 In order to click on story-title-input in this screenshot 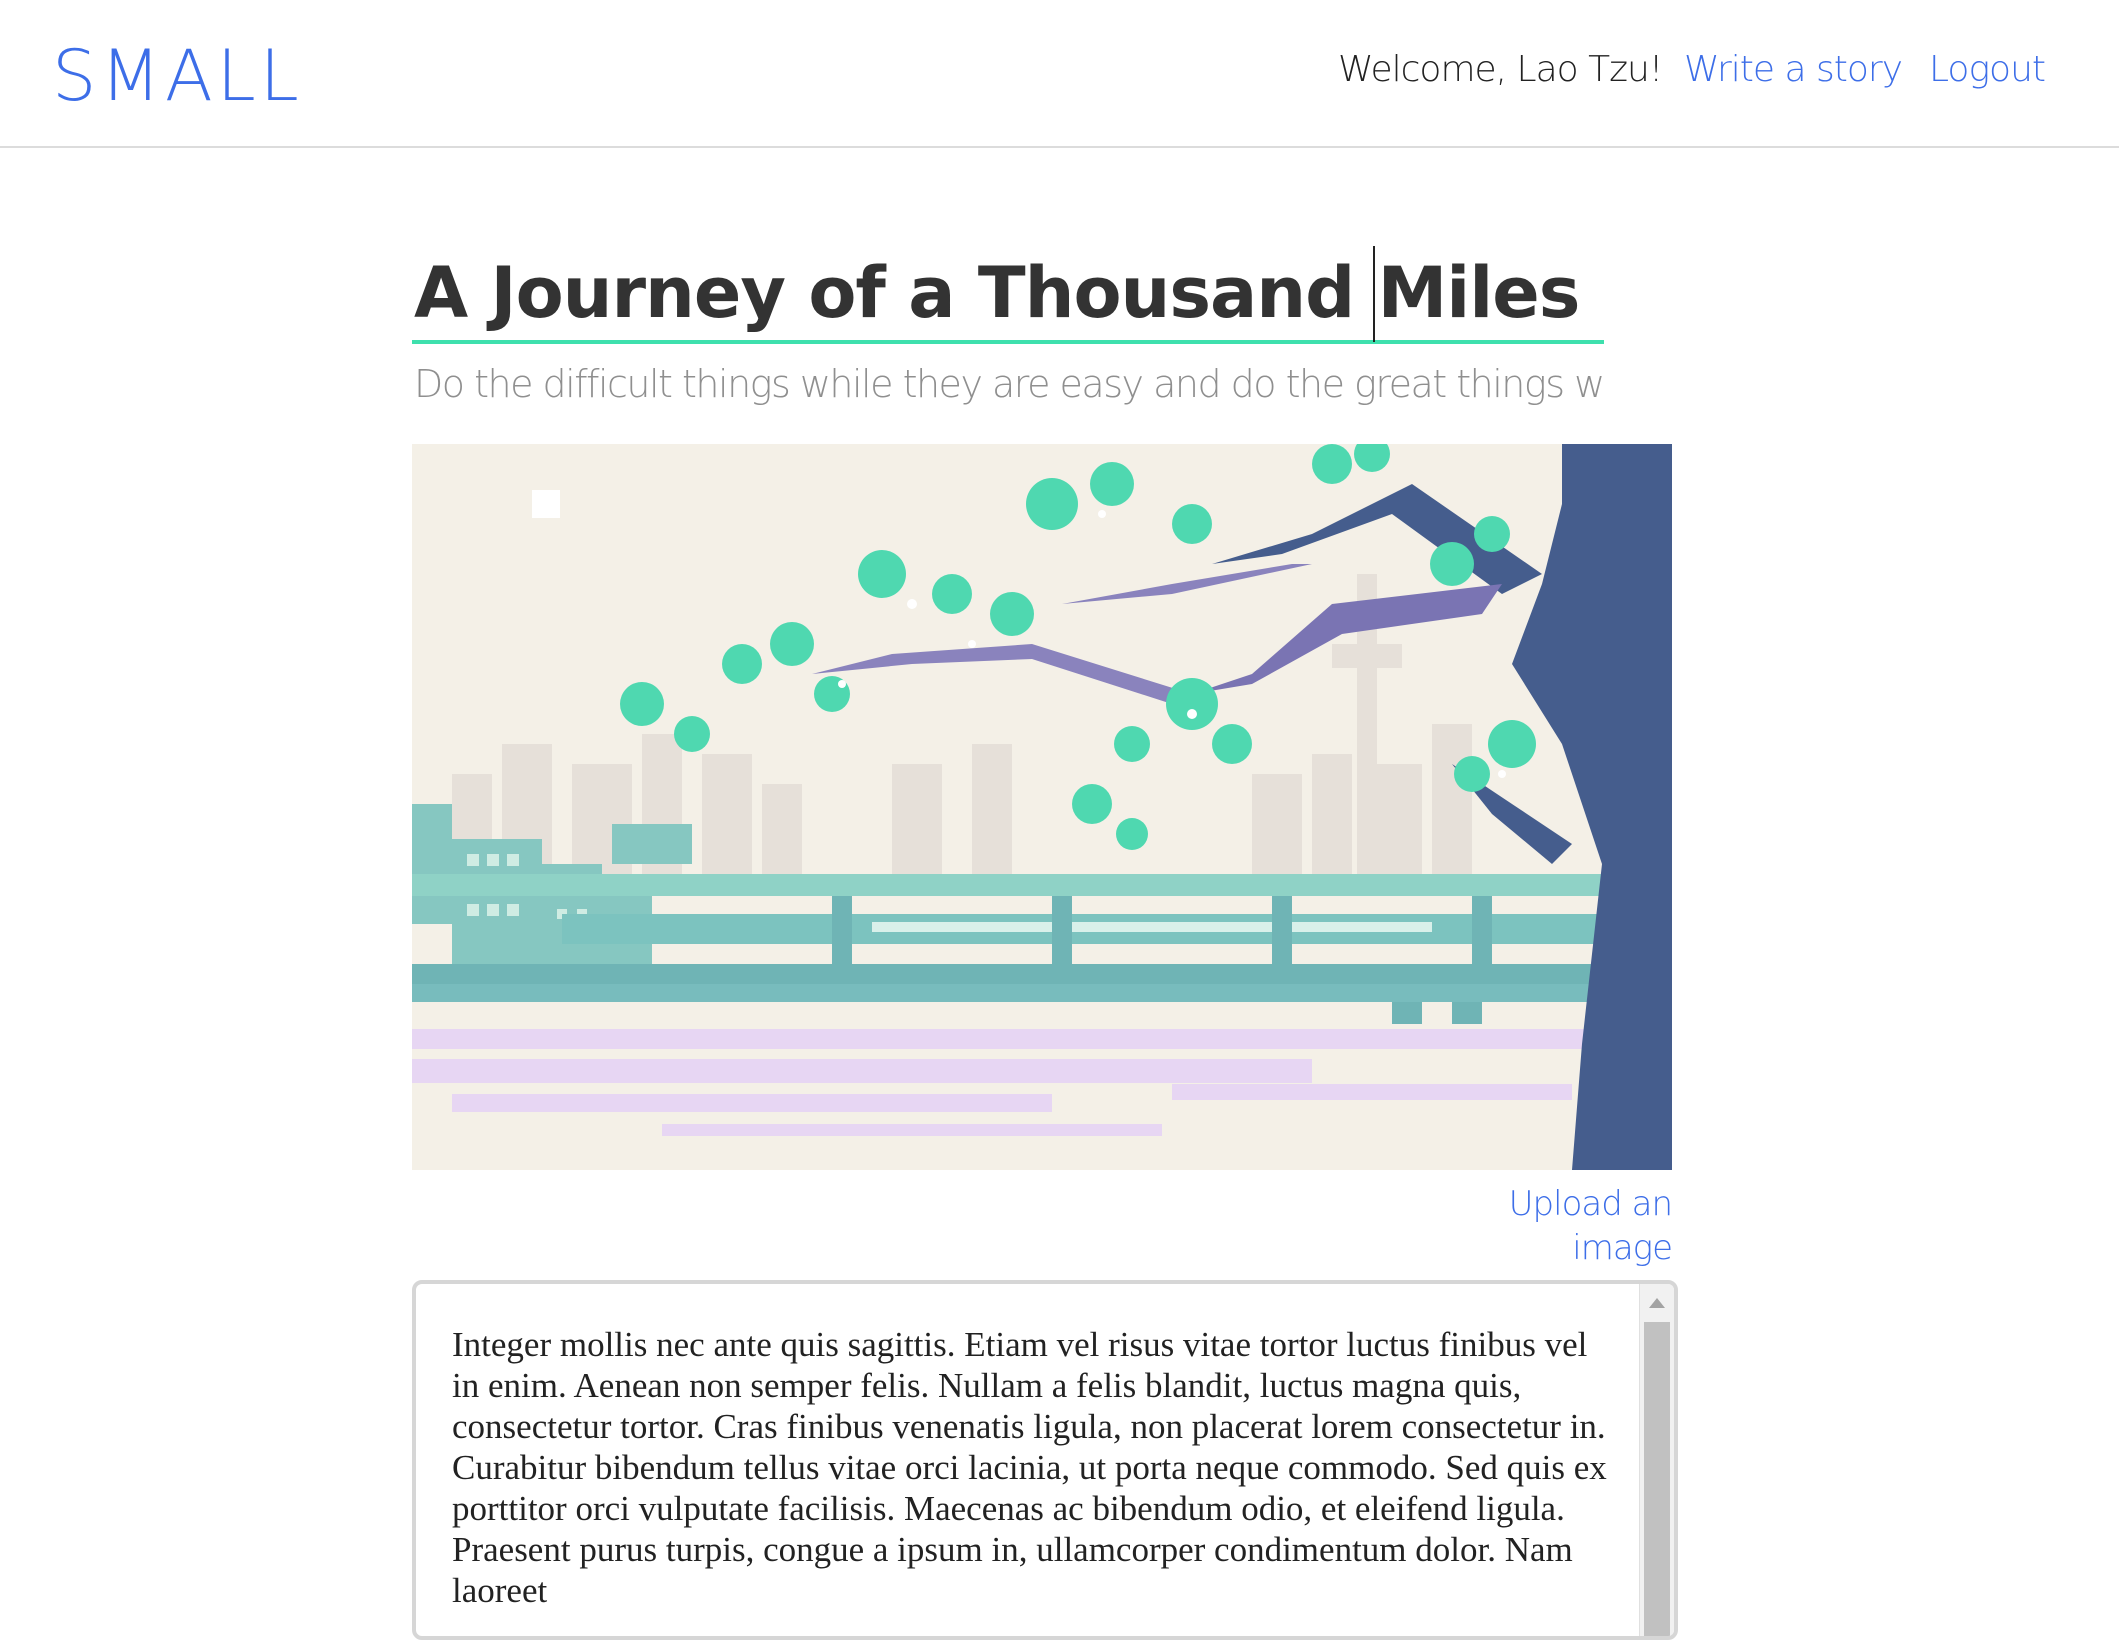, I will do `click(1008, 295)`.